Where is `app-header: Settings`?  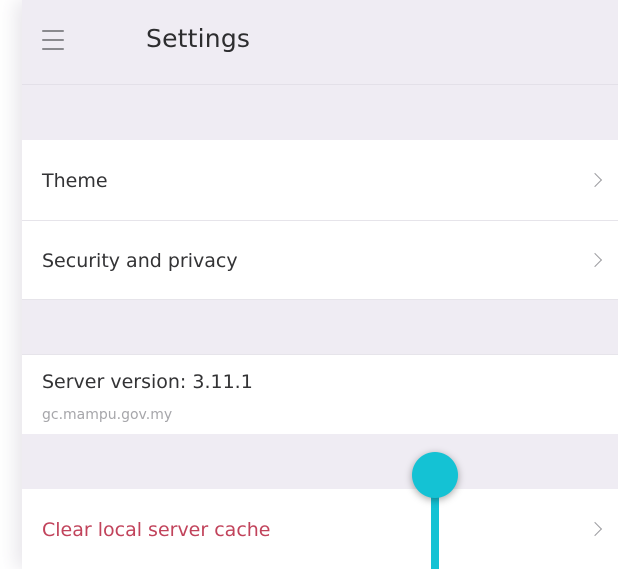
app-header: Settings is located at coordinates (320, 42).